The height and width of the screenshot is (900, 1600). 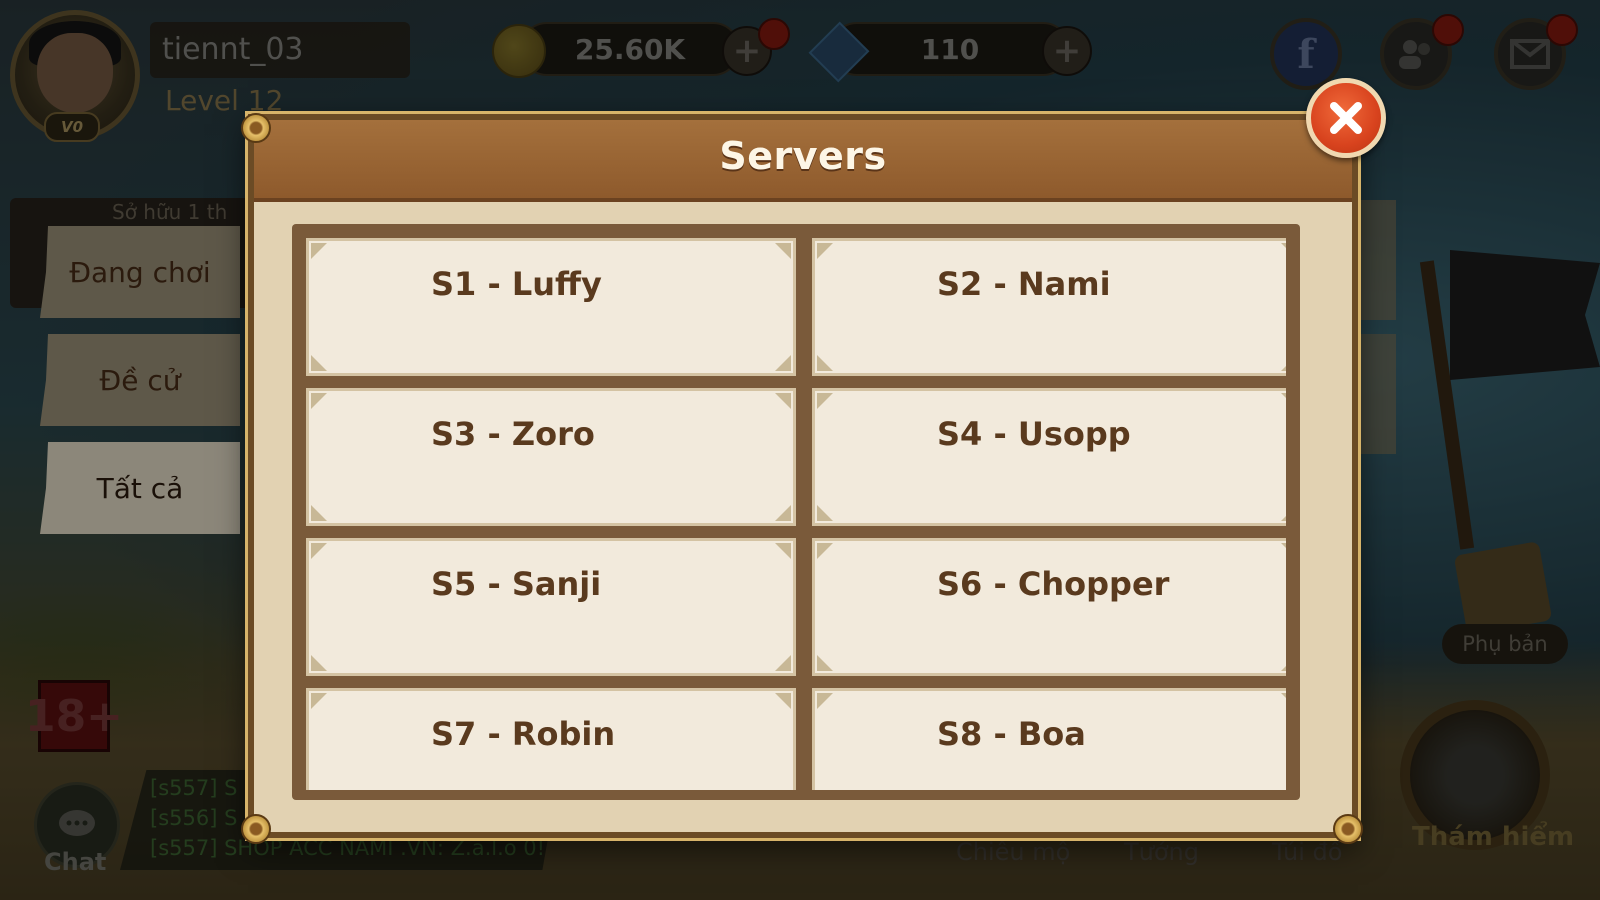 I want to click on server-label: S2 - Nami, so click(x=1024, y=284).